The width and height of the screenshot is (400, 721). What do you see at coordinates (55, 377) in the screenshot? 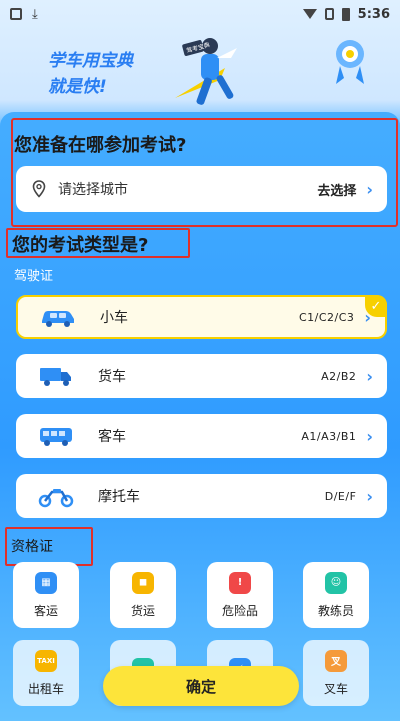
I see `truck-icon` at bounding box center [55, 377].